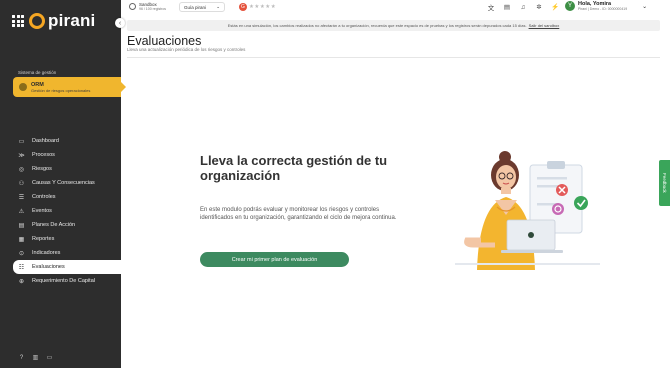  Describe the element at coordinates (60, 169) in the screenshot. I see `sidebar-item-riesgos: ◎ Riesgos` at that location.